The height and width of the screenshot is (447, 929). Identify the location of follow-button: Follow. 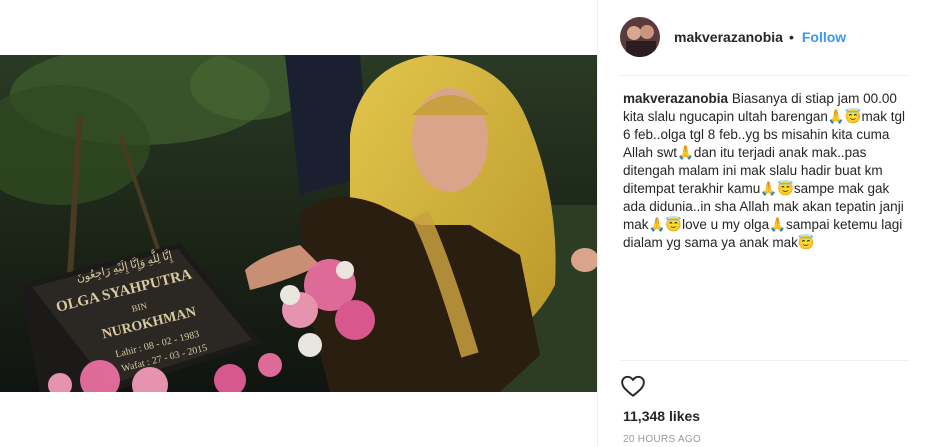
(824, 37).